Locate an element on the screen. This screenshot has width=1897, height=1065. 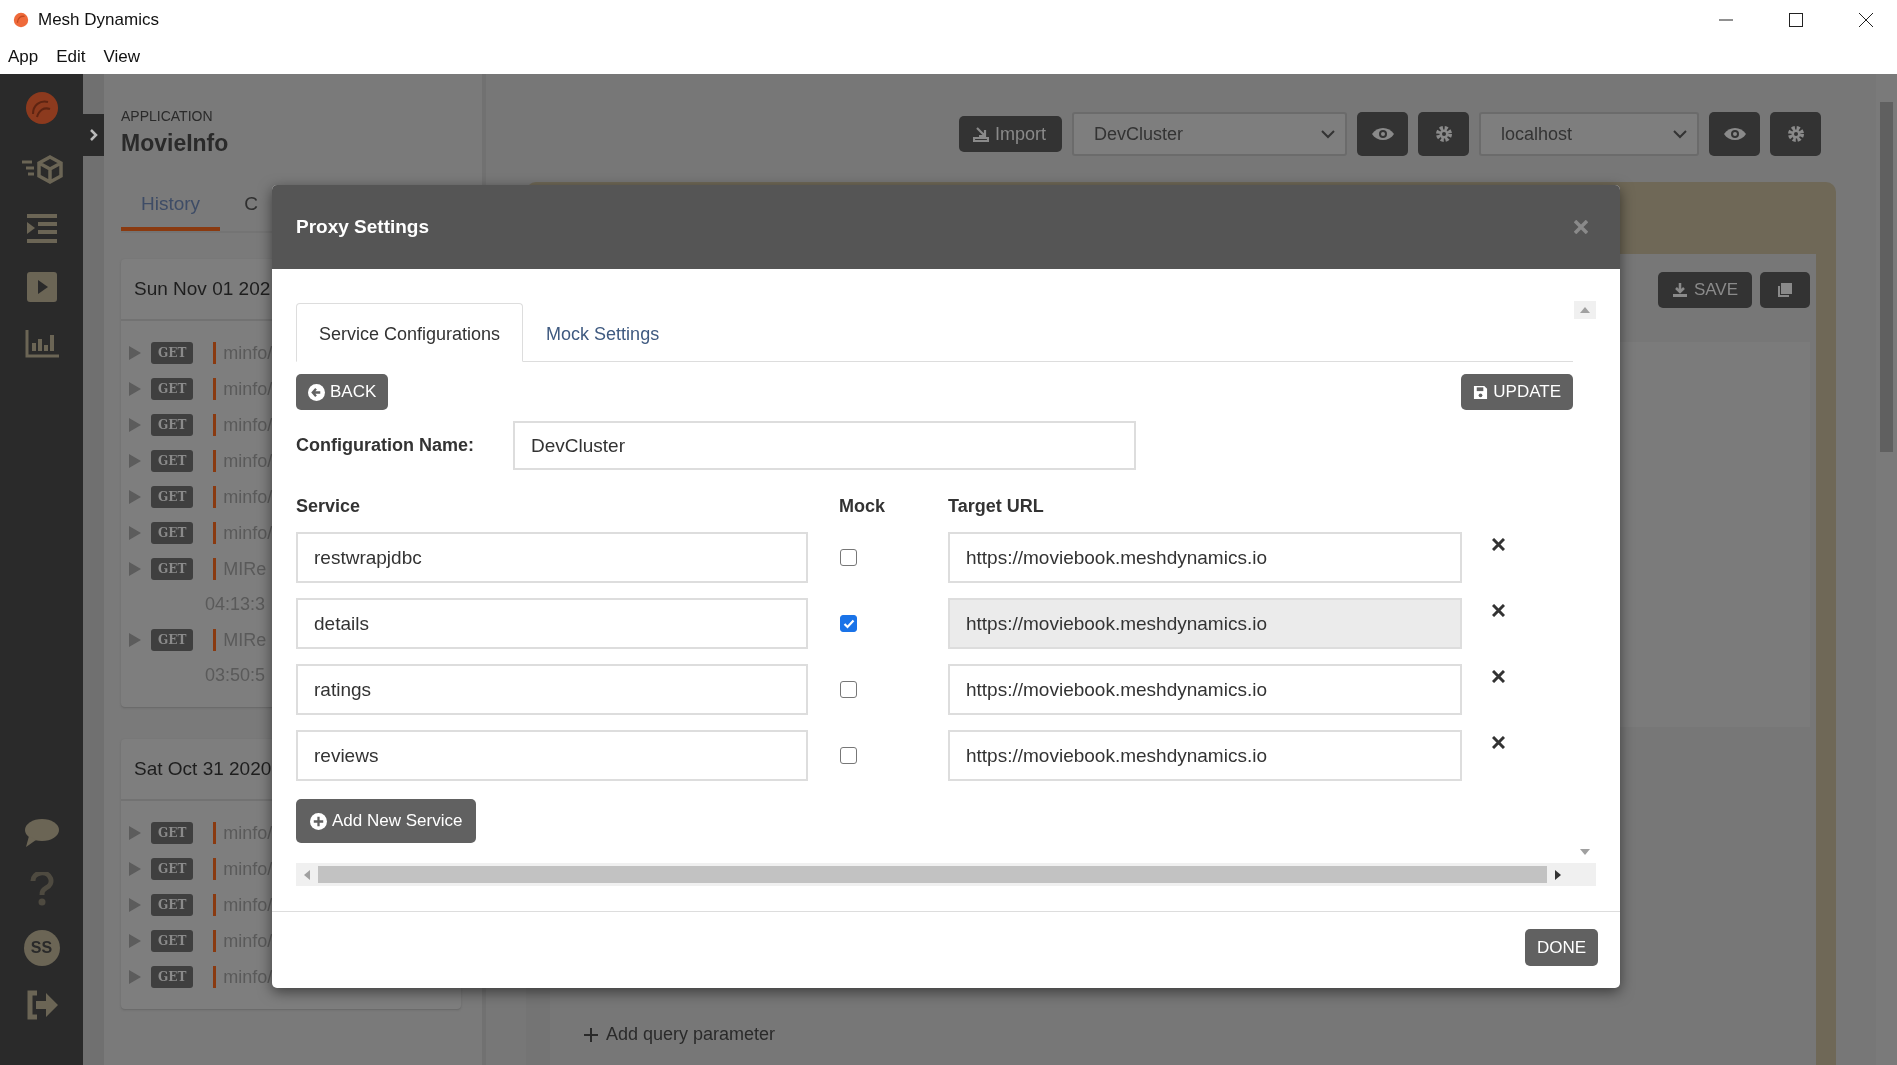
service-name-field: restwrapjdbc is located at coordinates (552, 557).